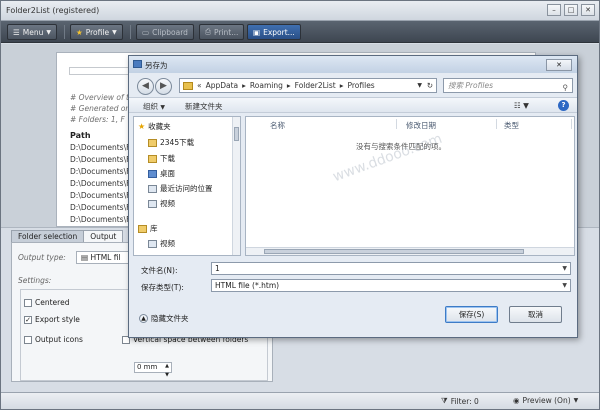  I want to click on preview-comment: # Generated on, so click(100, 108).